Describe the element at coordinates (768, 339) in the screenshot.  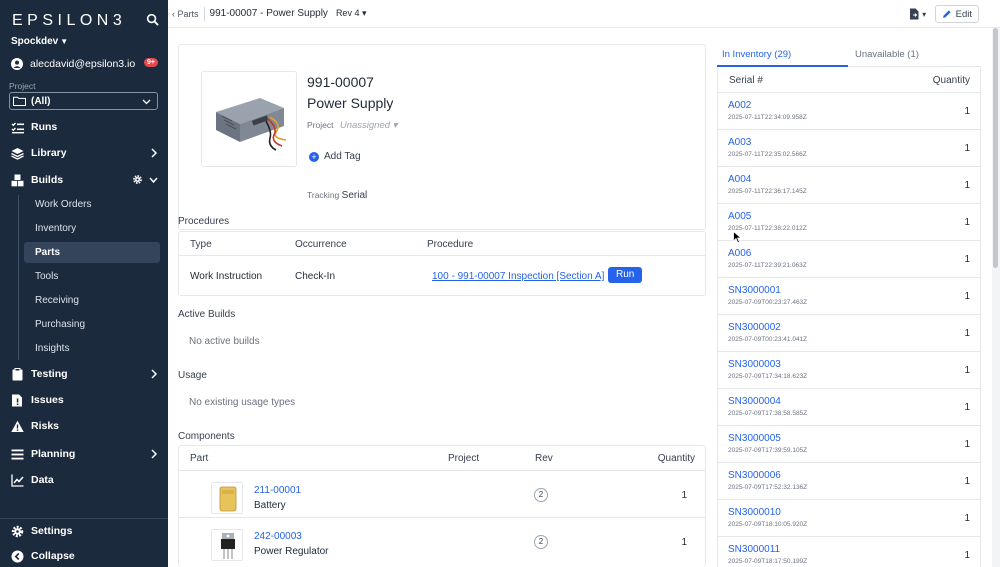
I see `serial-date: 2025-07-09T00:23:41.041Z` at that location.